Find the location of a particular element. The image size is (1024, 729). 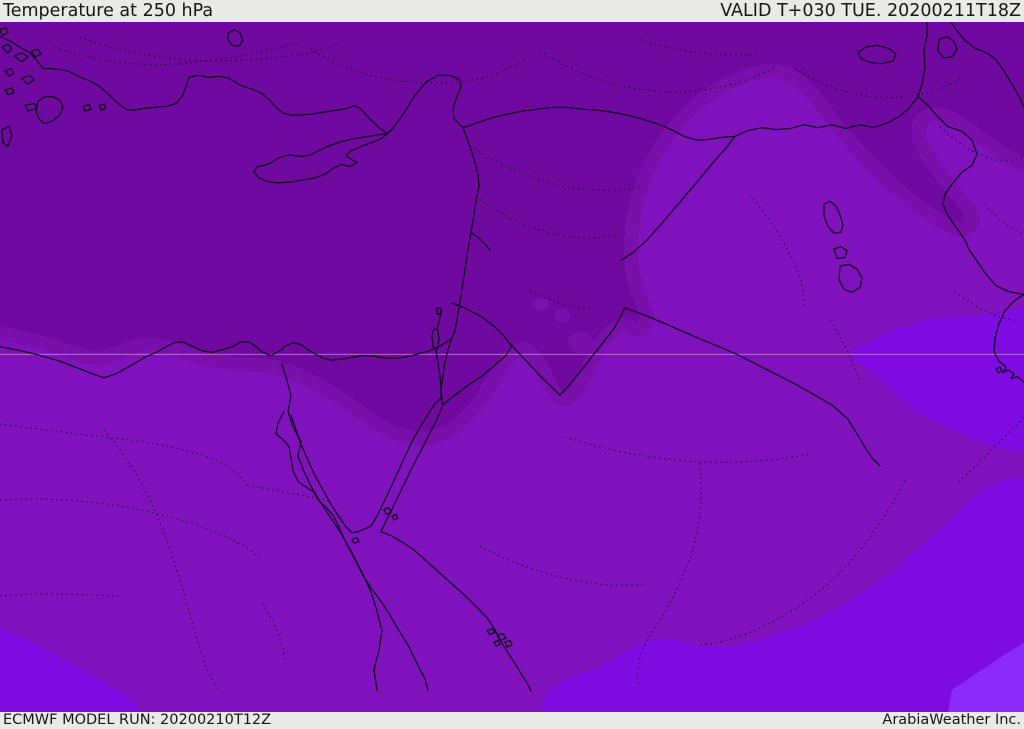

valid-time-label: VALID T+030 TUE. 20200211T18Z is located at coordinates (870, 11).